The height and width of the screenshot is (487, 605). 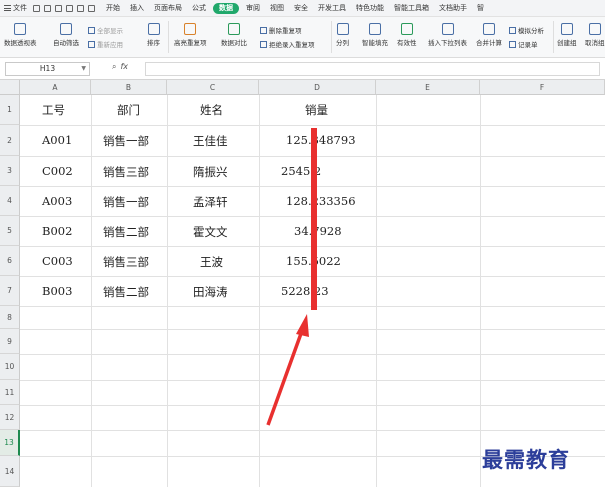 I want to click on red-arrow-icon, so click(x=287, y=370).